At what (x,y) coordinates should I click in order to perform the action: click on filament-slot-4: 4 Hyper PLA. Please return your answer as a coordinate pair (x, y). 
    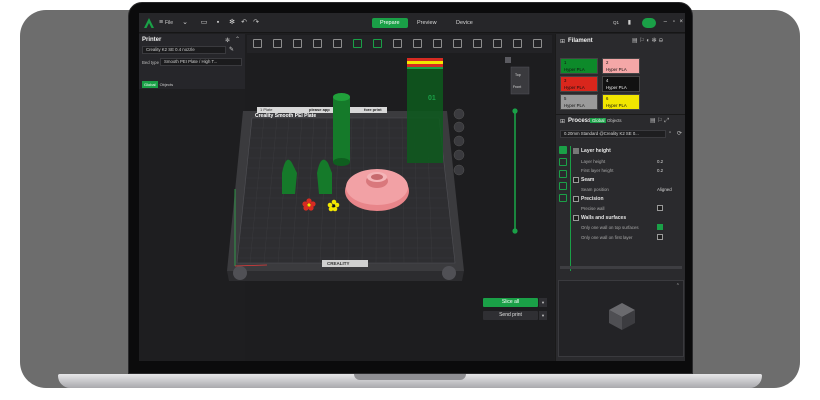
    Looking at the image, I should click on (621, 84).